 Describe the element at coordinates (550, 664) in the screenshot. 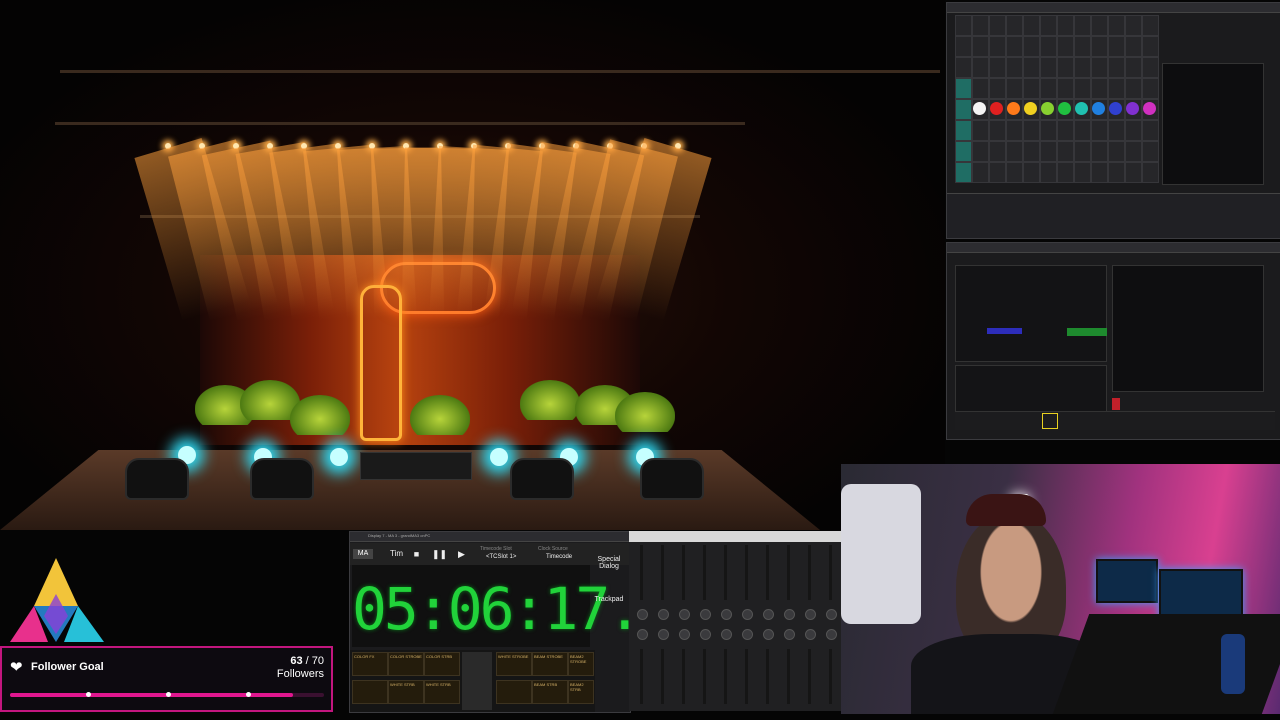

I see `executor-button: BEAM STROBE` at that location.